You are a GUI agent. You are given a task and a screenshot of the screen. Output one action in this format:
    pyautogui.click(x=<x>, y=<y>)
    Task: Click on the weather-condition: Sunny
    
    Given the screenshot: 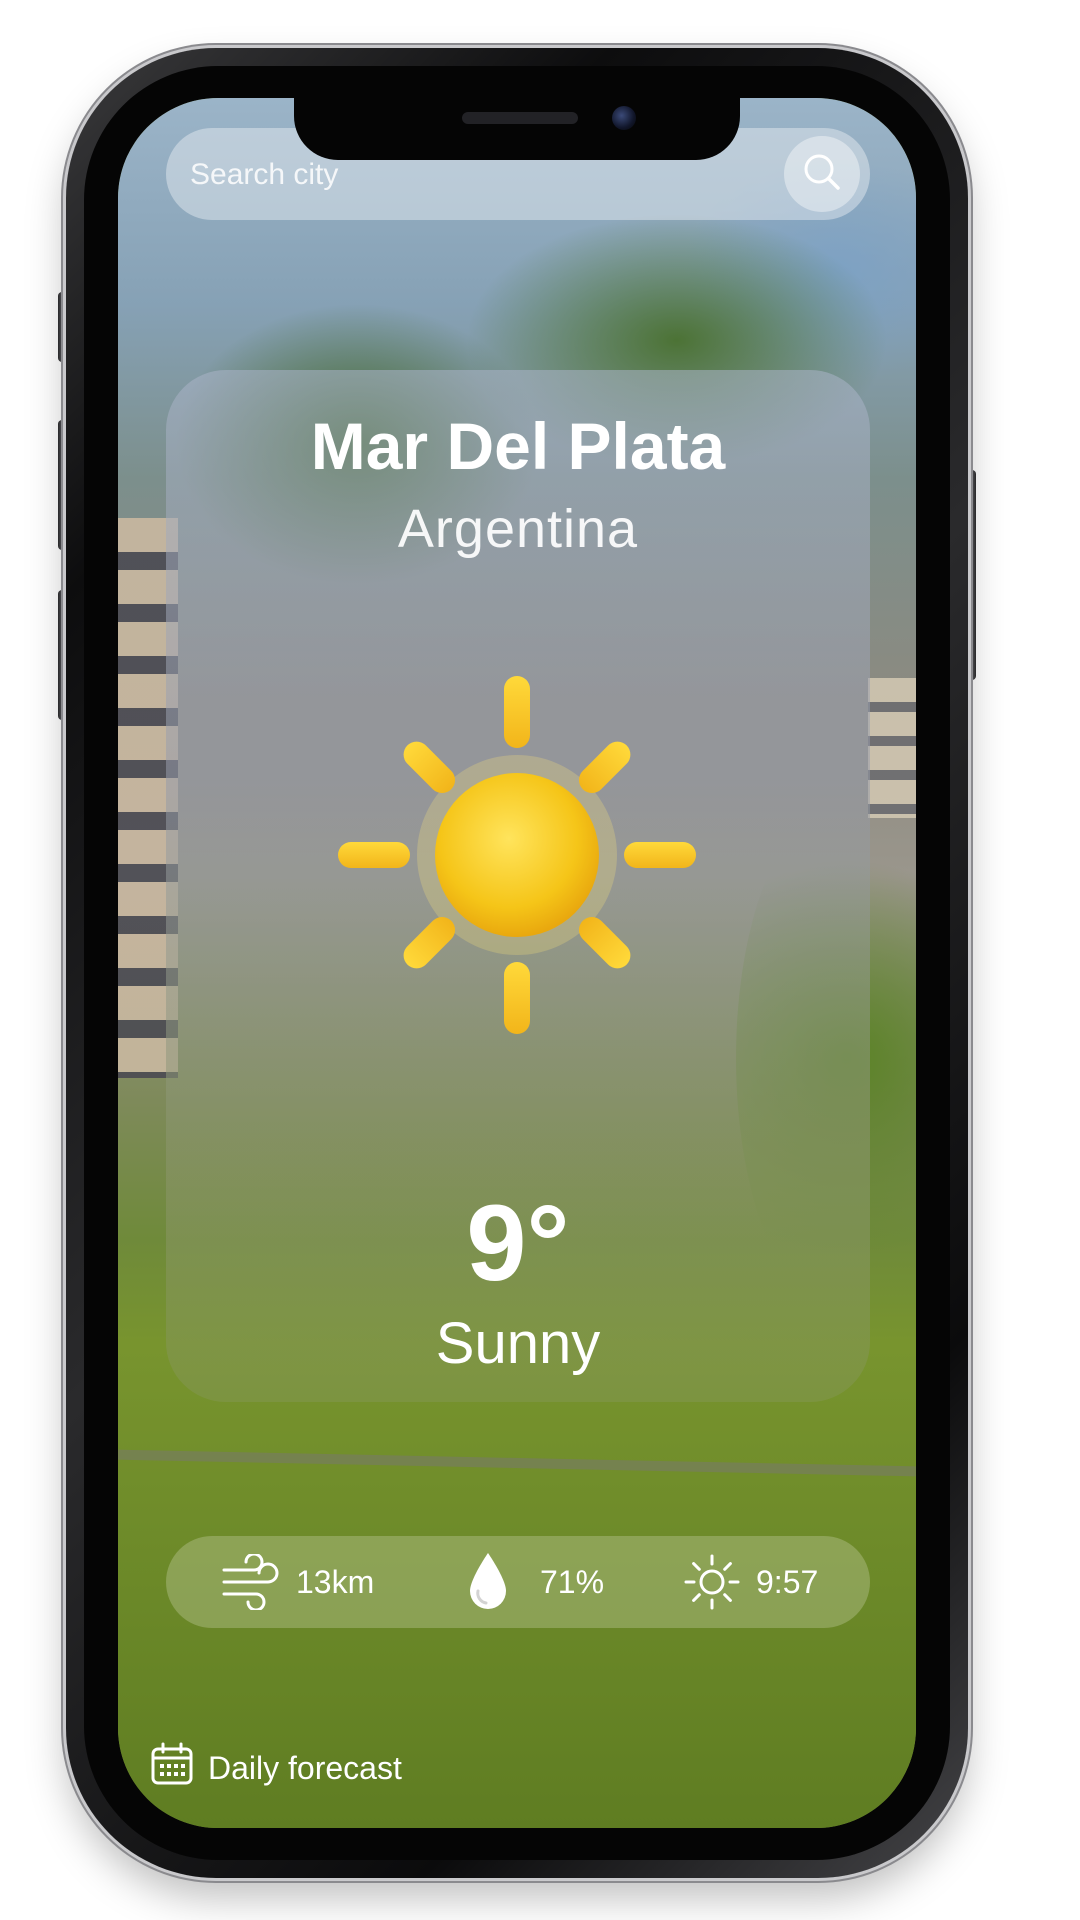 What is the action you would take?
    pyautogui.click(x=518, y=1343)
    